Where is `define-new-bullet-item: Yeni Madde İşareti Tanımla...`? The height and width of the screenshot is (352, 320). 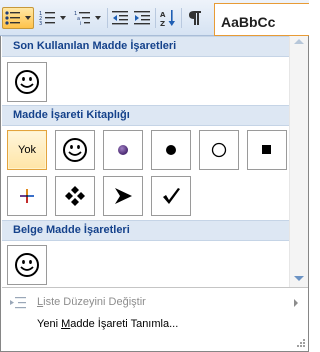
define-new-bullet-item: Yeni Madde İşareti Tanımla... is located at coordinates (155, 325).